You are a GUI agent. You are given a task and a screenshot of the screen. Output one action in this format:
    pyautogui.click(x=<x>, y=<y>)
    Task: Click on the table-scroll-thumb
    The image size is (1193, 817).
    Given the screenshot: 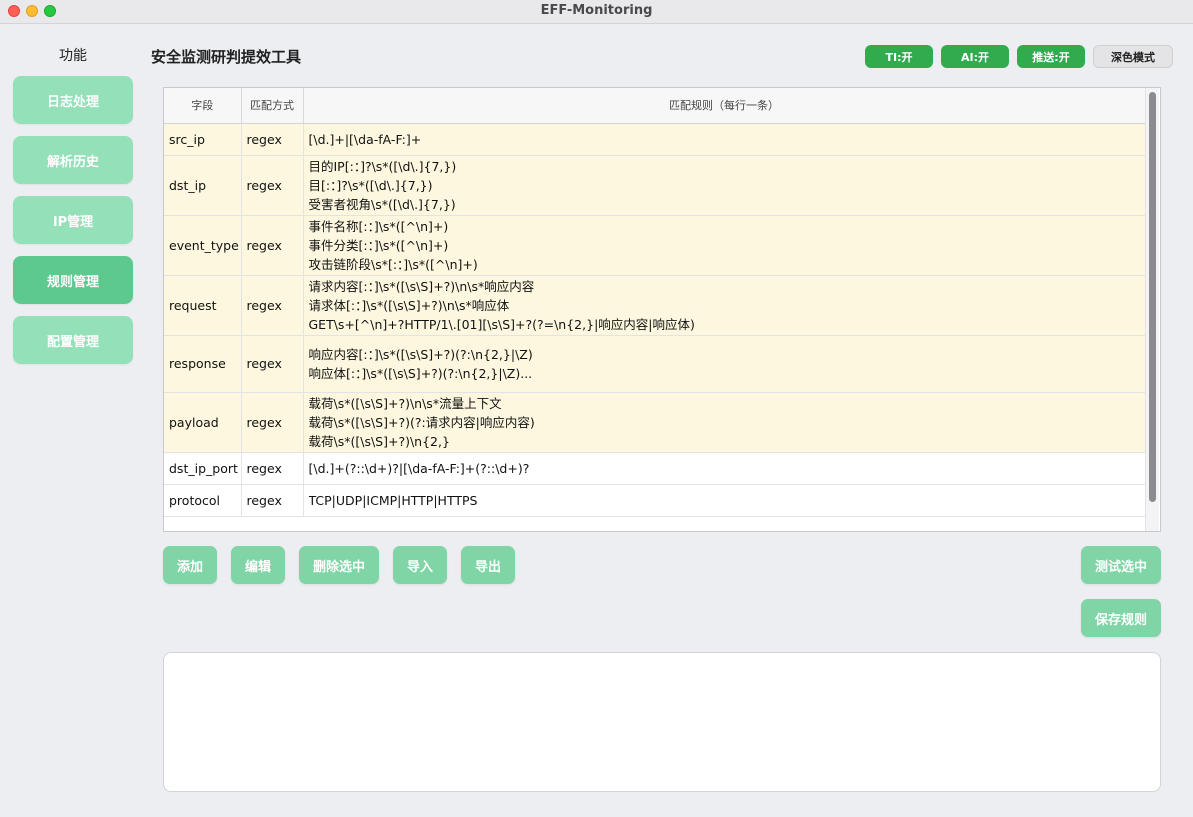 What is the action you would take?
    pyautogui.click(x=1152, y=297)
    